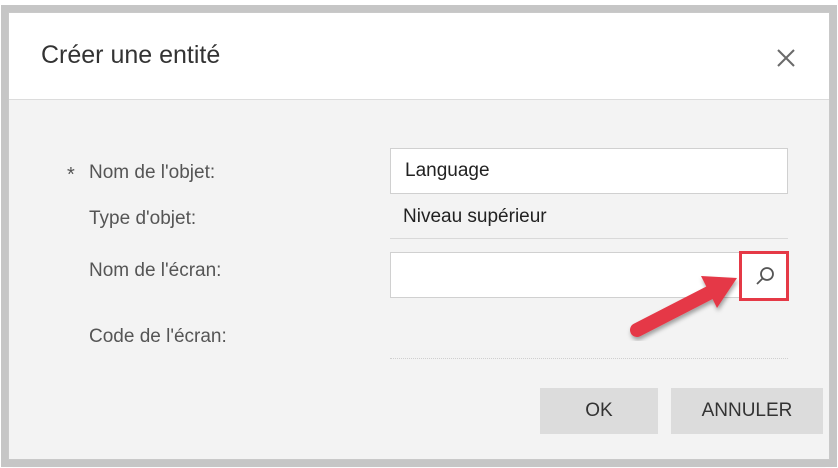 The height and width of the screenshot is (468, 838). Describe the element at coordinates (589, 171) in the screenshot. I see `object-name-input` at that location.